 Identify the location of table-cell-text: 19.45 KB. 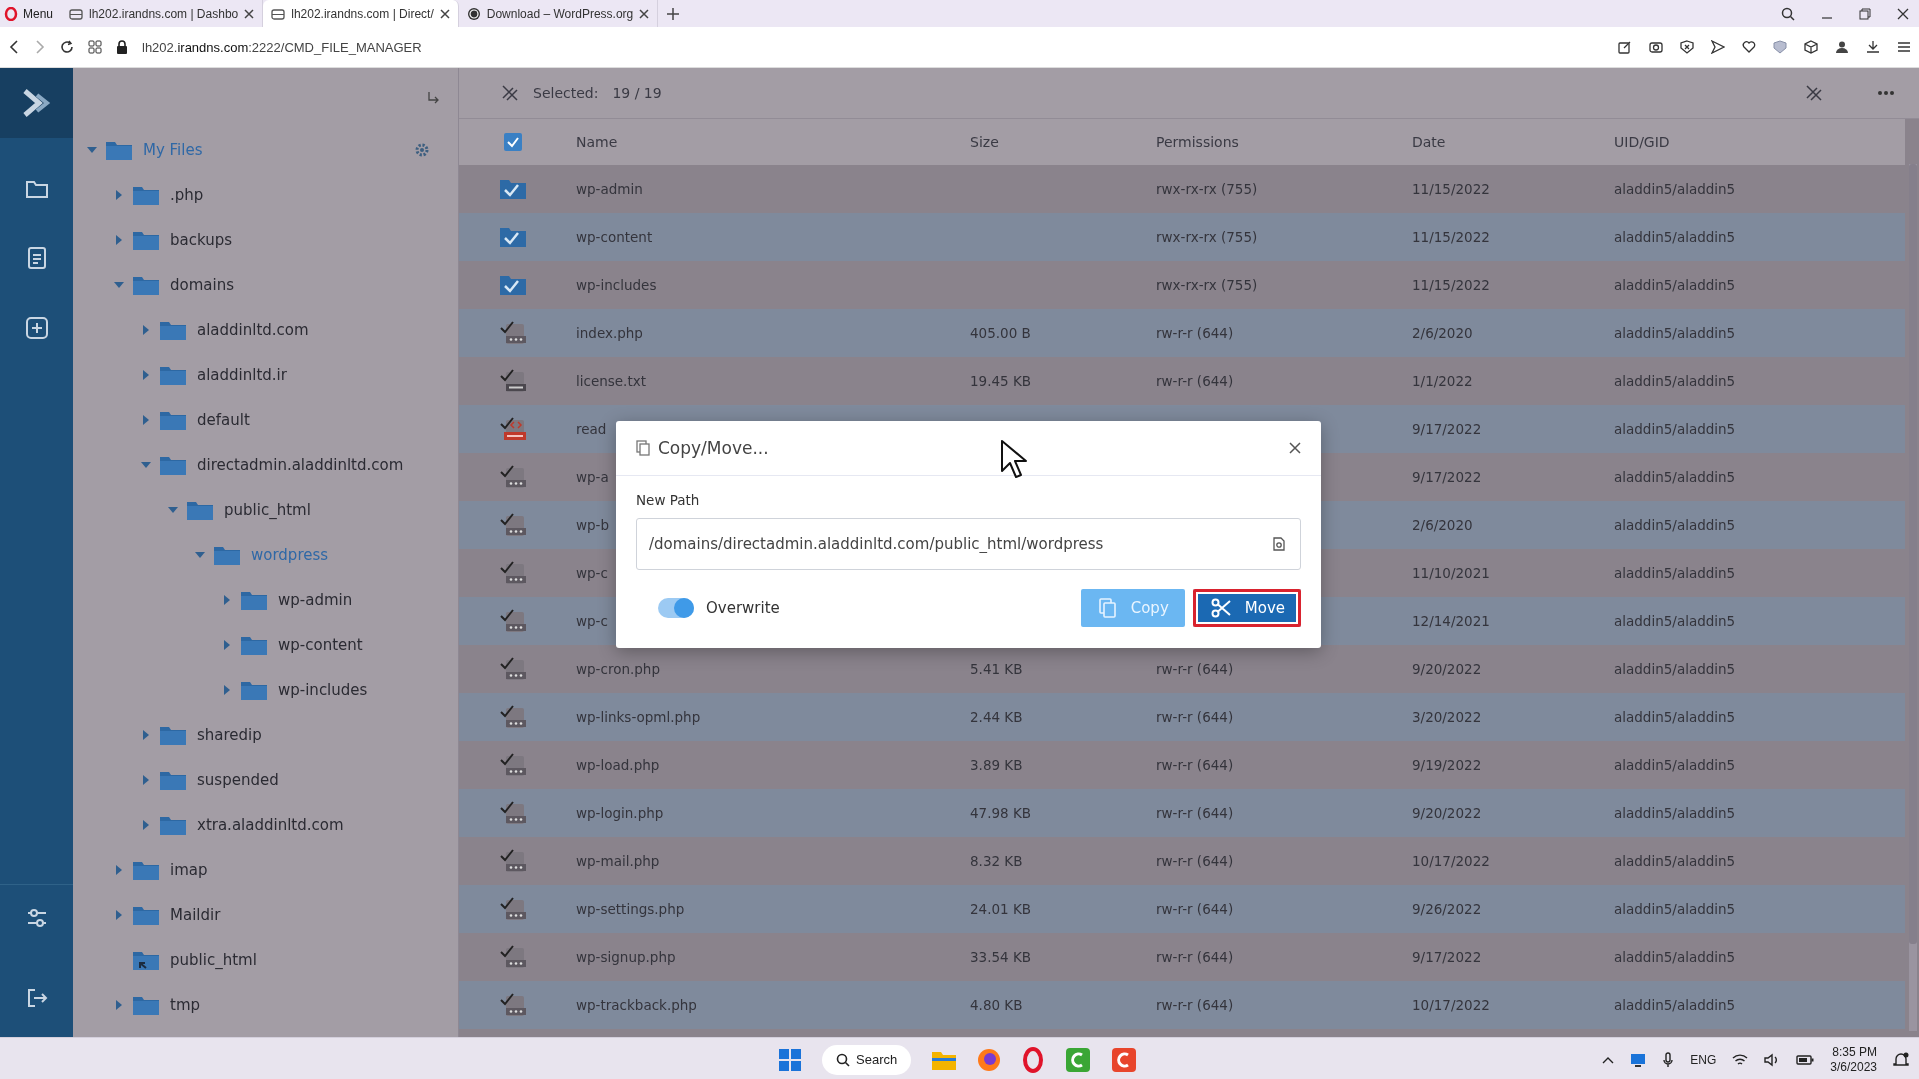
(1001, 381).